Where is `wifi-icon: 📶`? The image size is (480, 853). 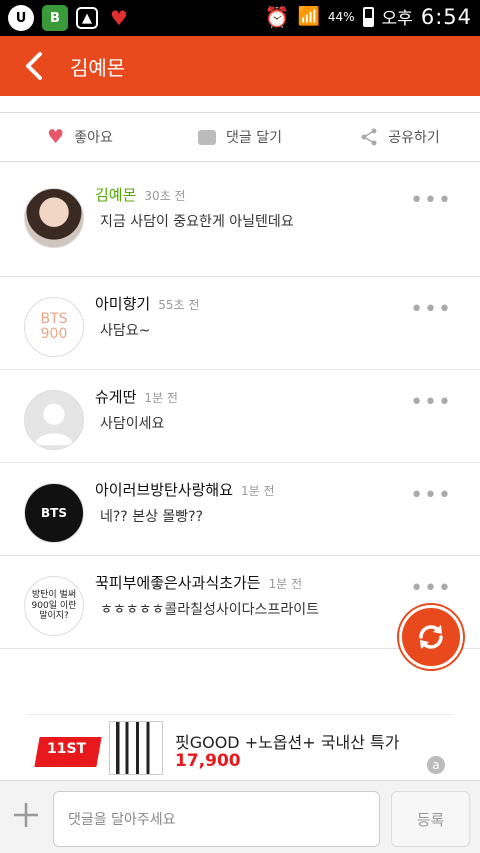
wifi-icon: 📶 is located at coordinates (308, 16).